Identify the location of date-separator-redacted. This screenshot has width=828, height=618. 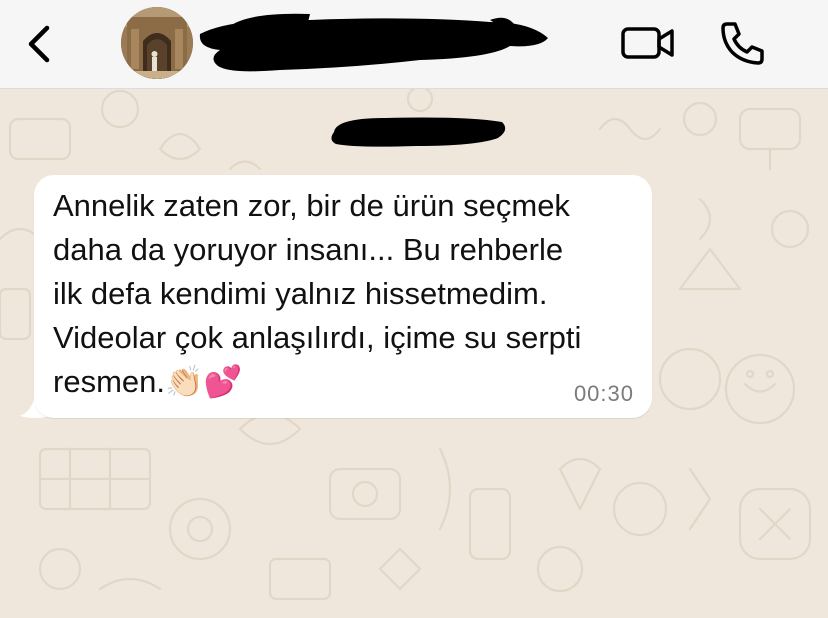
(418, 132).